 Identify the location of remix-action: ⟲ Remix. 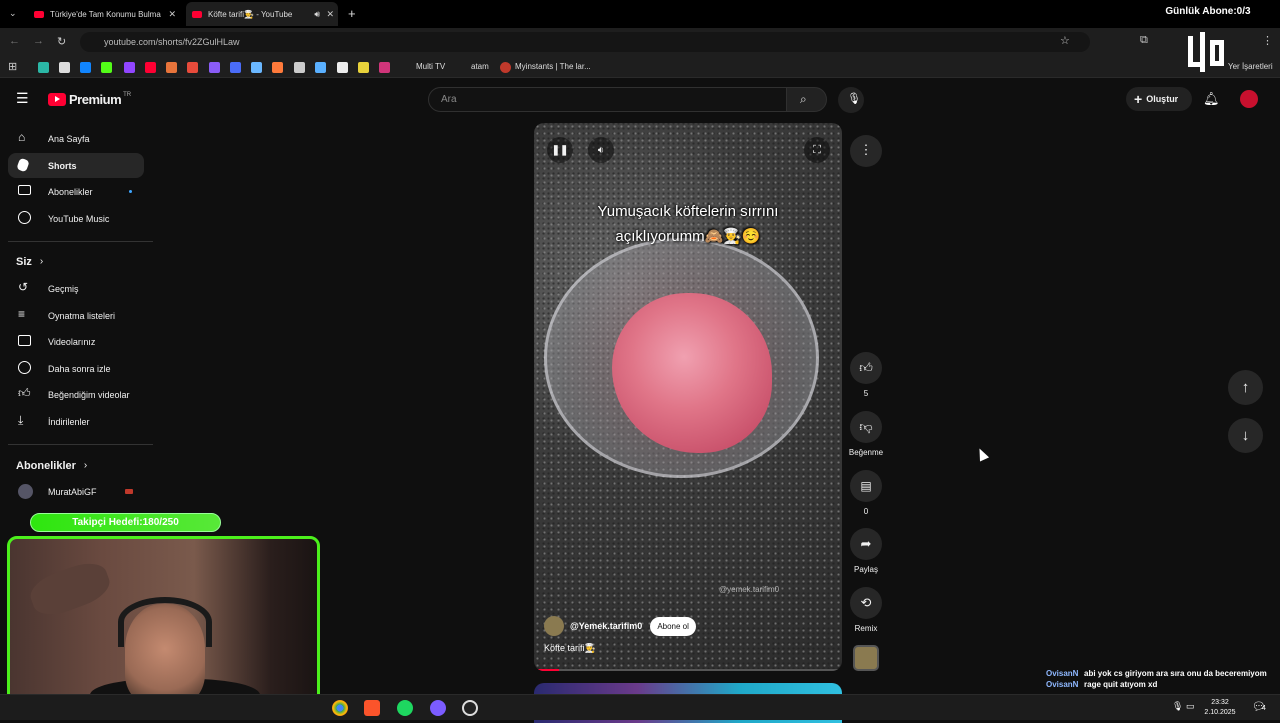
(866, 610).